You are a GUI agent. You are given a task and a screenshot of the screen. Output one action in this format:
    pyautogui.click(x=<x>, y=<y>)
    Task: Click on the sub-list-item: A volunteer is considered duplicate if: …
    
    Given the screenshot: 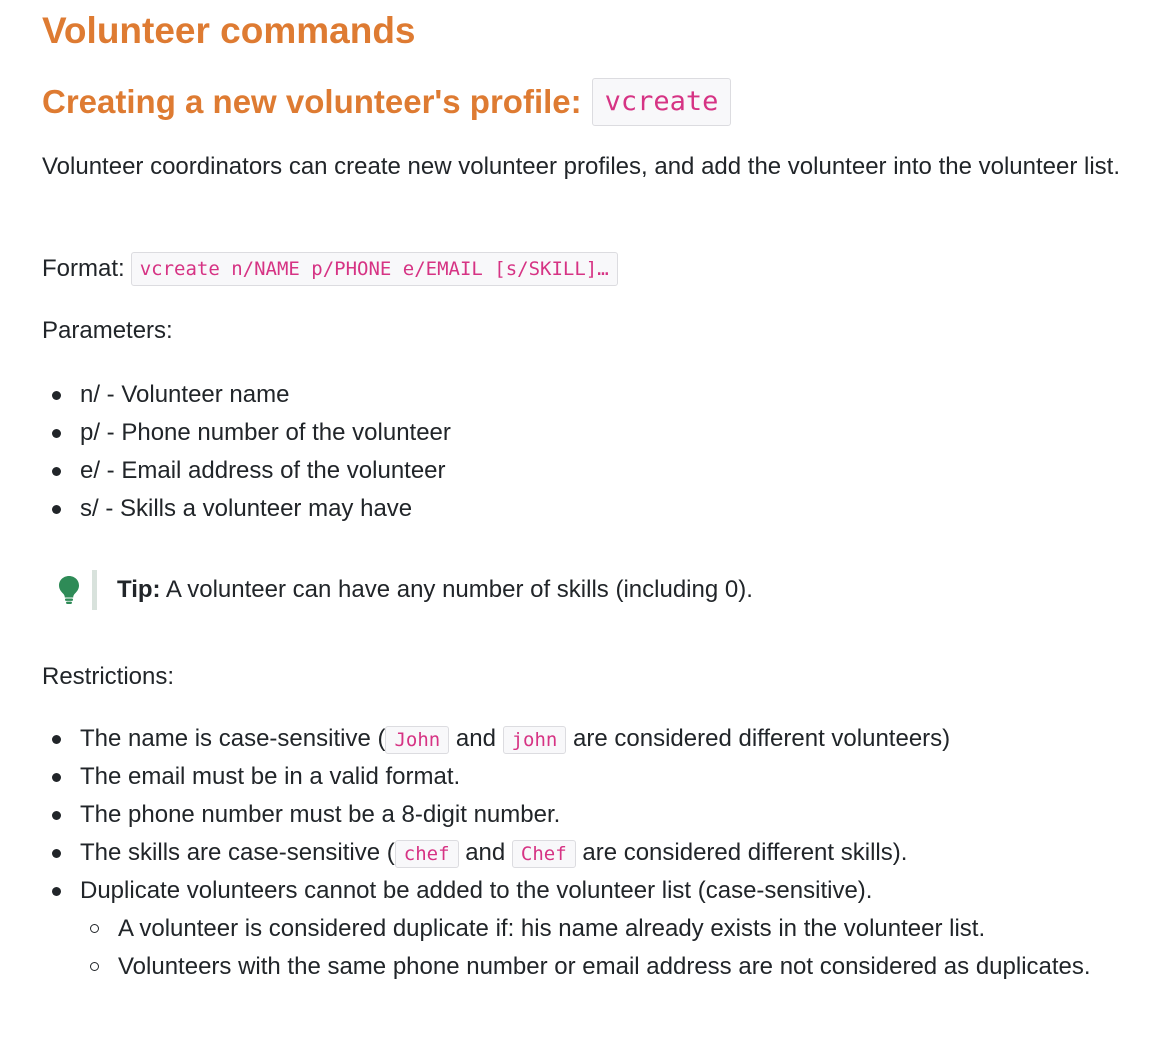 What is the action you would take?
    pyautogui.click(x=597, y=929)
    